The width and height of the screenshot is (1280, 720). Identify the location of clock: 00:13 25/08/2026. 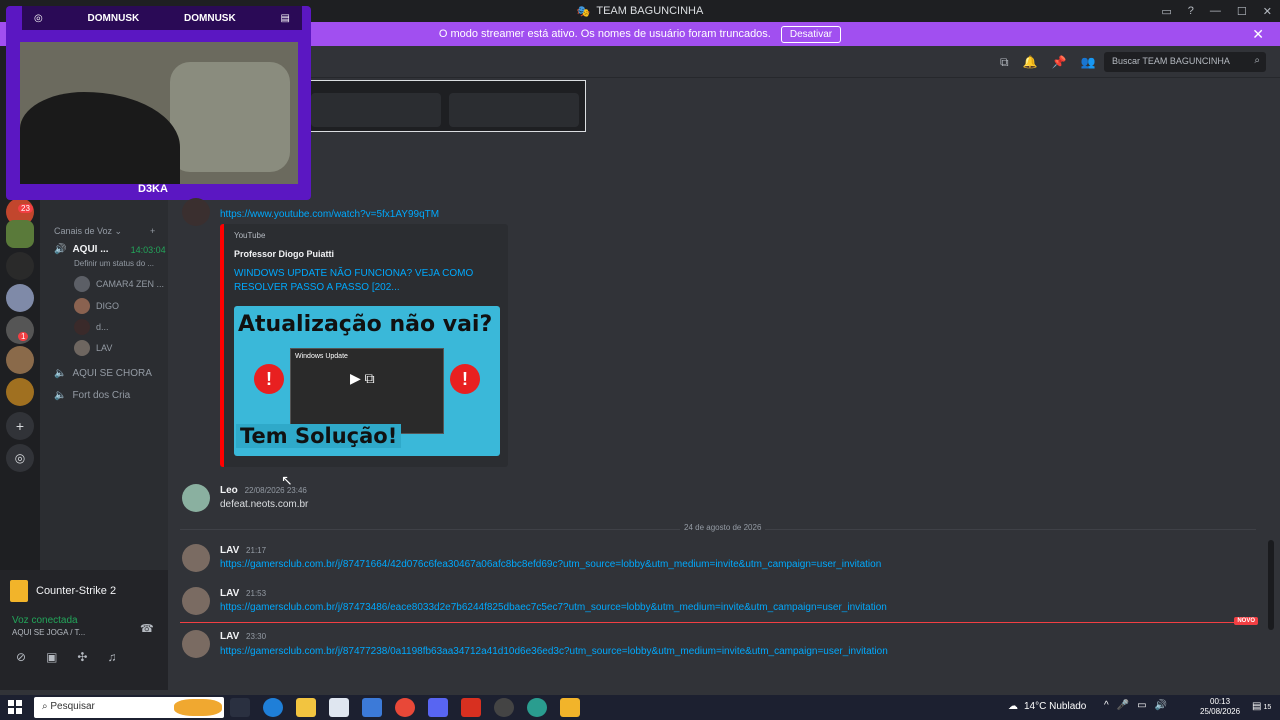
(1220, 707).